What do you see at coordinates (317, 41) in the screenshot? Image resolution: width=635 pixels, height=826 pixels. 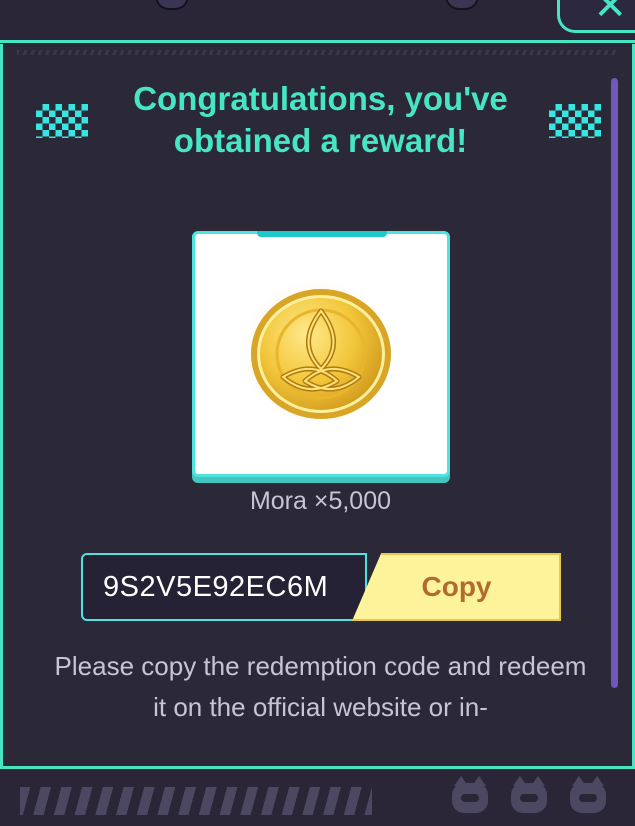 I see `top-border` at bounding box center [317, 41].